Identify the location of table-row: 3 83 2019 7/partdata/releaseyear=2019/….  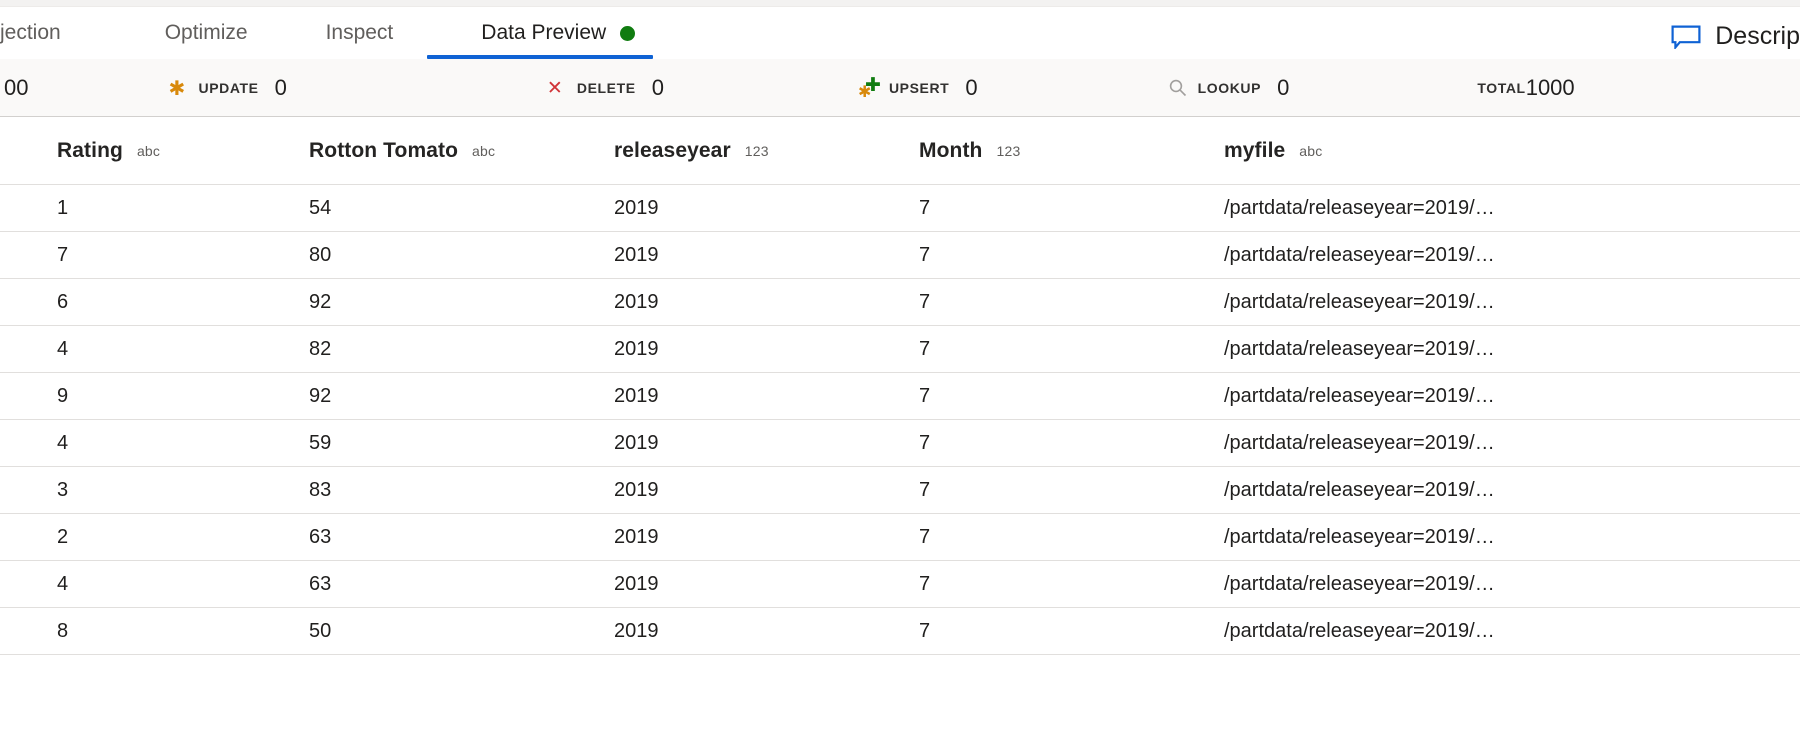
(900, 490).